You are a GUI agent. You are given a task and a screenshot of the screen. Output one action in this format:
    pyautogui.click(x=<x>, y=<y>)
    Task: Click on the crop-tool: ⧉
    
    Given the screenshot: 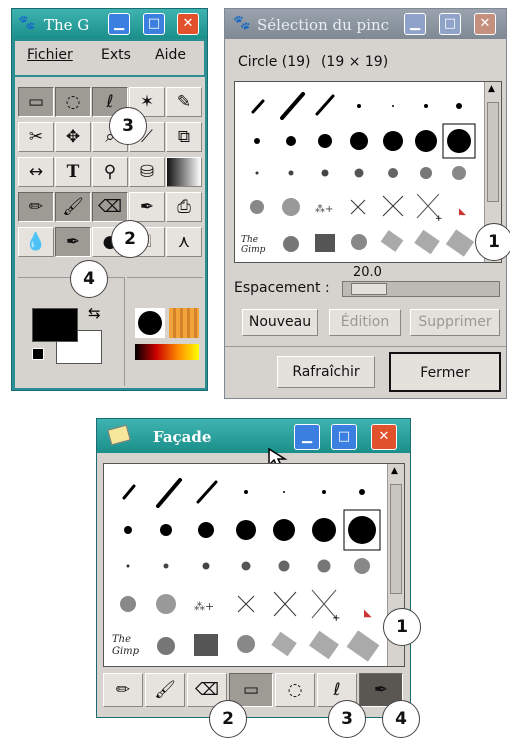 What is the action you would take?
    pyautogui.click(x=184, y=137)
    